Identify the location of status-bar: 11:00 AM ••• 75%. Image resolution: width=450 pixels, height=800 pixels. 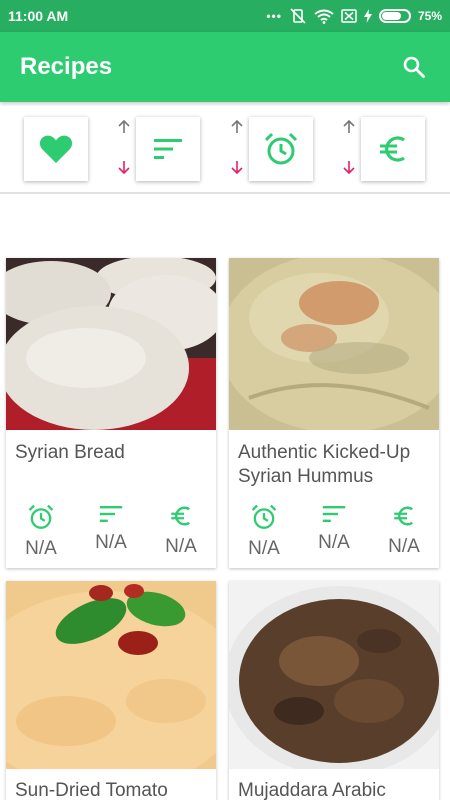
(225, 16).